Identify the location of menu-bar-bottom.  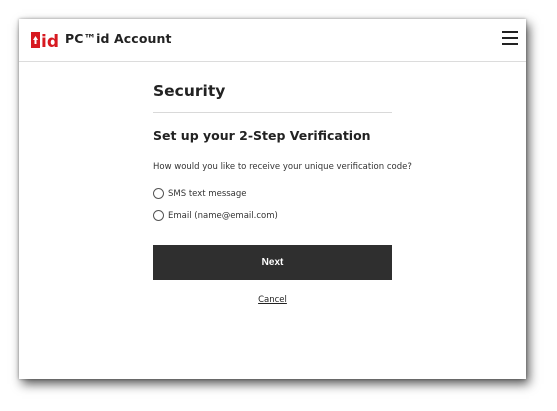
(510, 44).